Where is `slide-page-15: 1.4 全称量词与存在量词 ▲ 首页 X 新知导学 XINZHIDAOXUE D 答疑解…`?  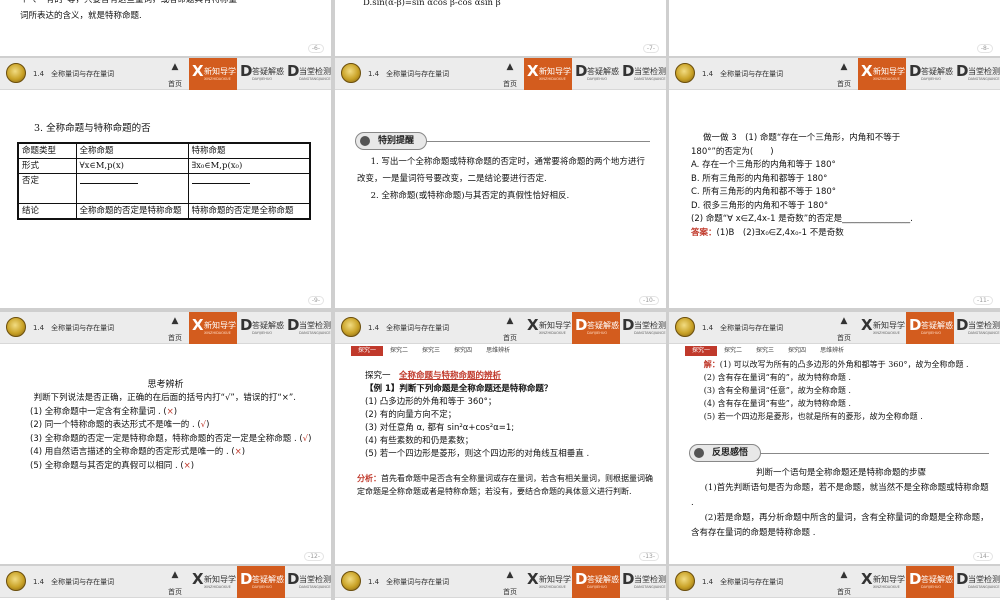 slide-page-15: 1.4 全称量词与存在量词 ▲ 首页 X 新知导学 XINZHIDAOXUE D 答疑解… is located at coordinates (165, 583).